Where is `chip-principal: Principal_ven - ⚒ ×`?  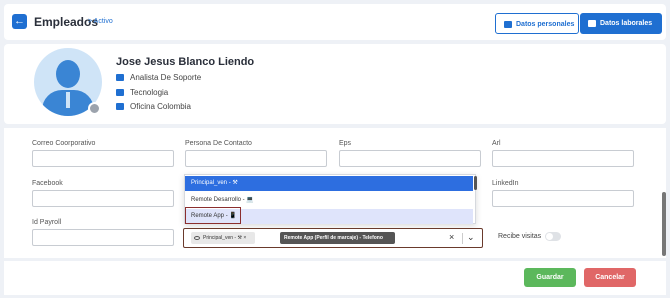 chip-principal: Principal_ven - ⚒ × is located at coordinates (223, 238).